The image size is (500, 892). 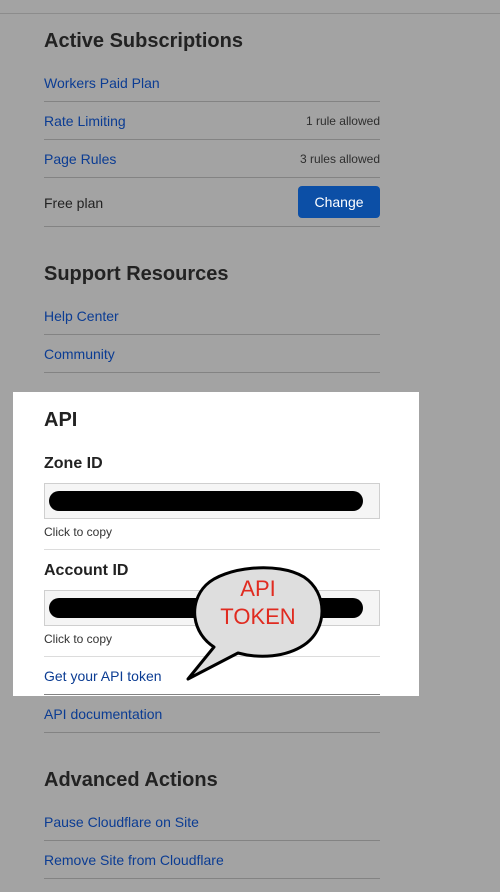 What do you see at coordinates (342, 121) in the screenshot?
I see `rate-limiting-allowance: 1 rule allowed` at bounding box center [342, 121].